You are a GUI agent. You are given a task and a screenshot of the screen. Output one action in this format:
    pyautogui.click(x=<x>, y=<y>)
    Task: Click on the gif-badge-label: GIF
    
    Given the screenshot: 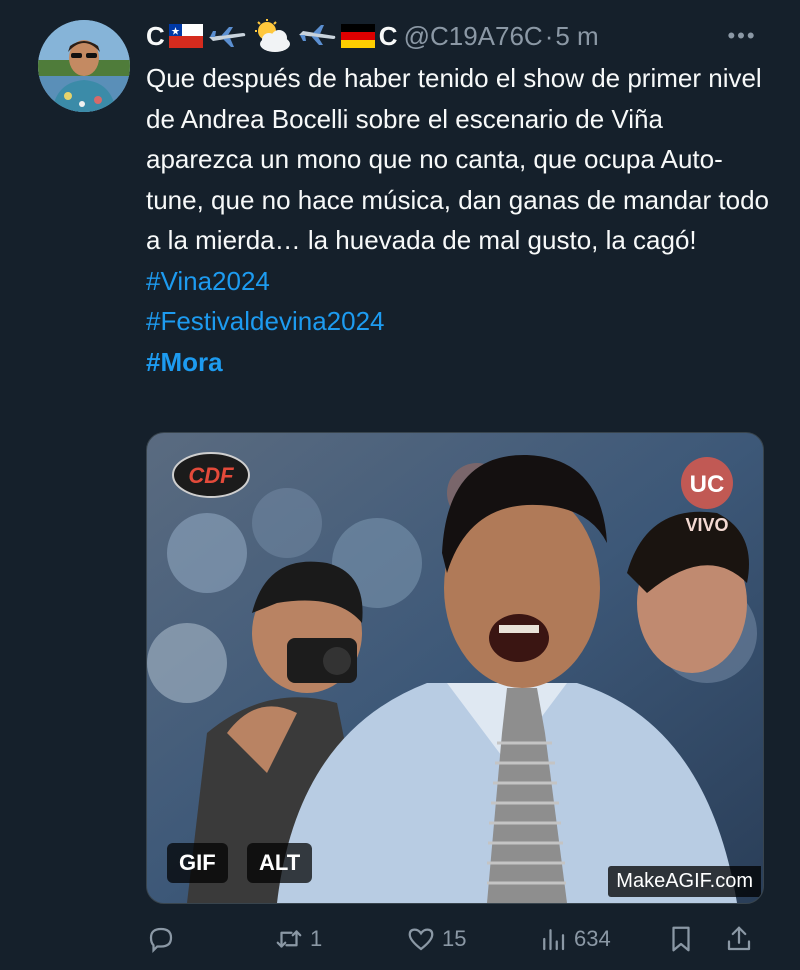 What is the action you would take?
    pyautogui.click(x=197, y=862)
    